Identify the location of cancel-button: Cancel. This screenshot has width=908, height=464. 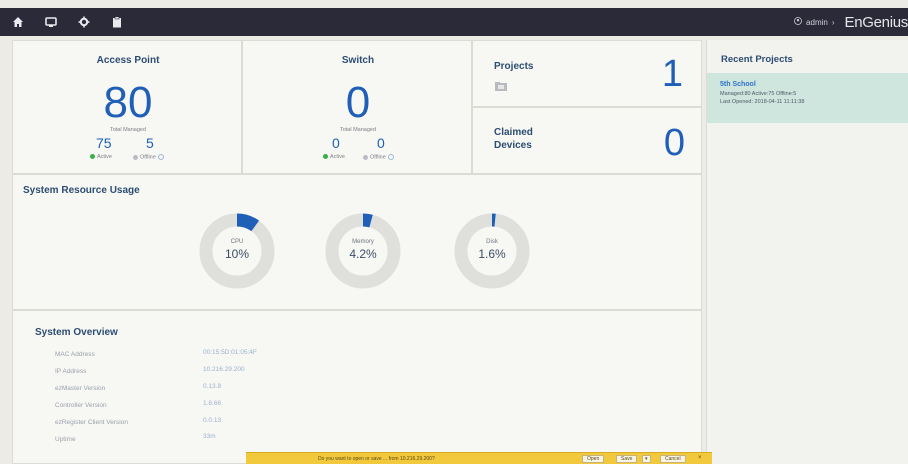
(673, 459).